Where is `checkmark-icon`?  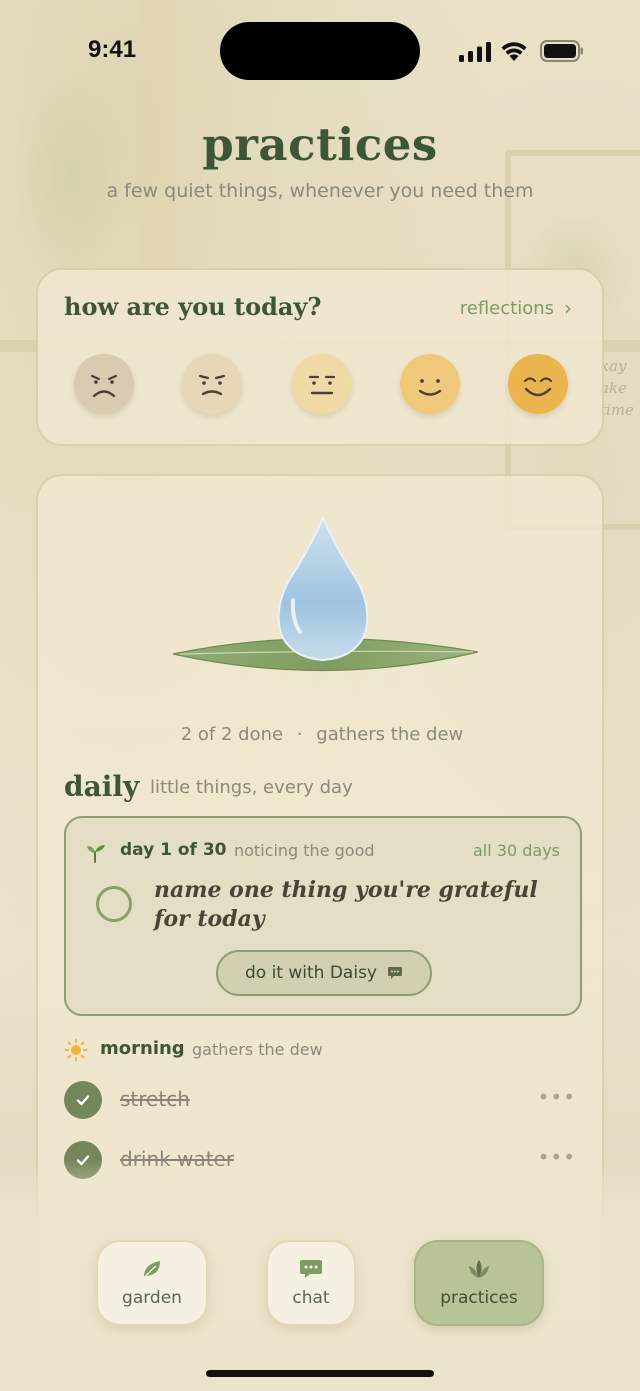 checkmark-icon is located at coordinates (83, 1100).